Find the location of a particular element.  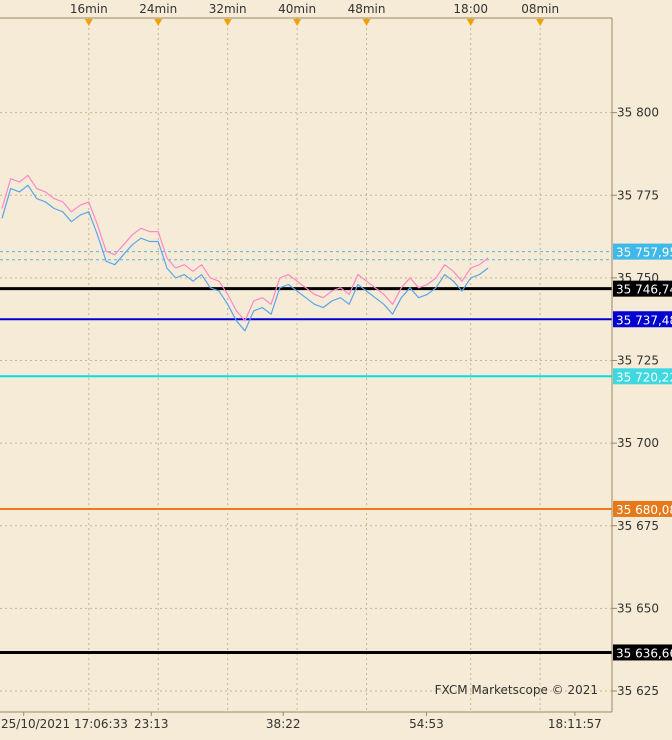

top-time-label: 24min is located at coordinates (158, 9).